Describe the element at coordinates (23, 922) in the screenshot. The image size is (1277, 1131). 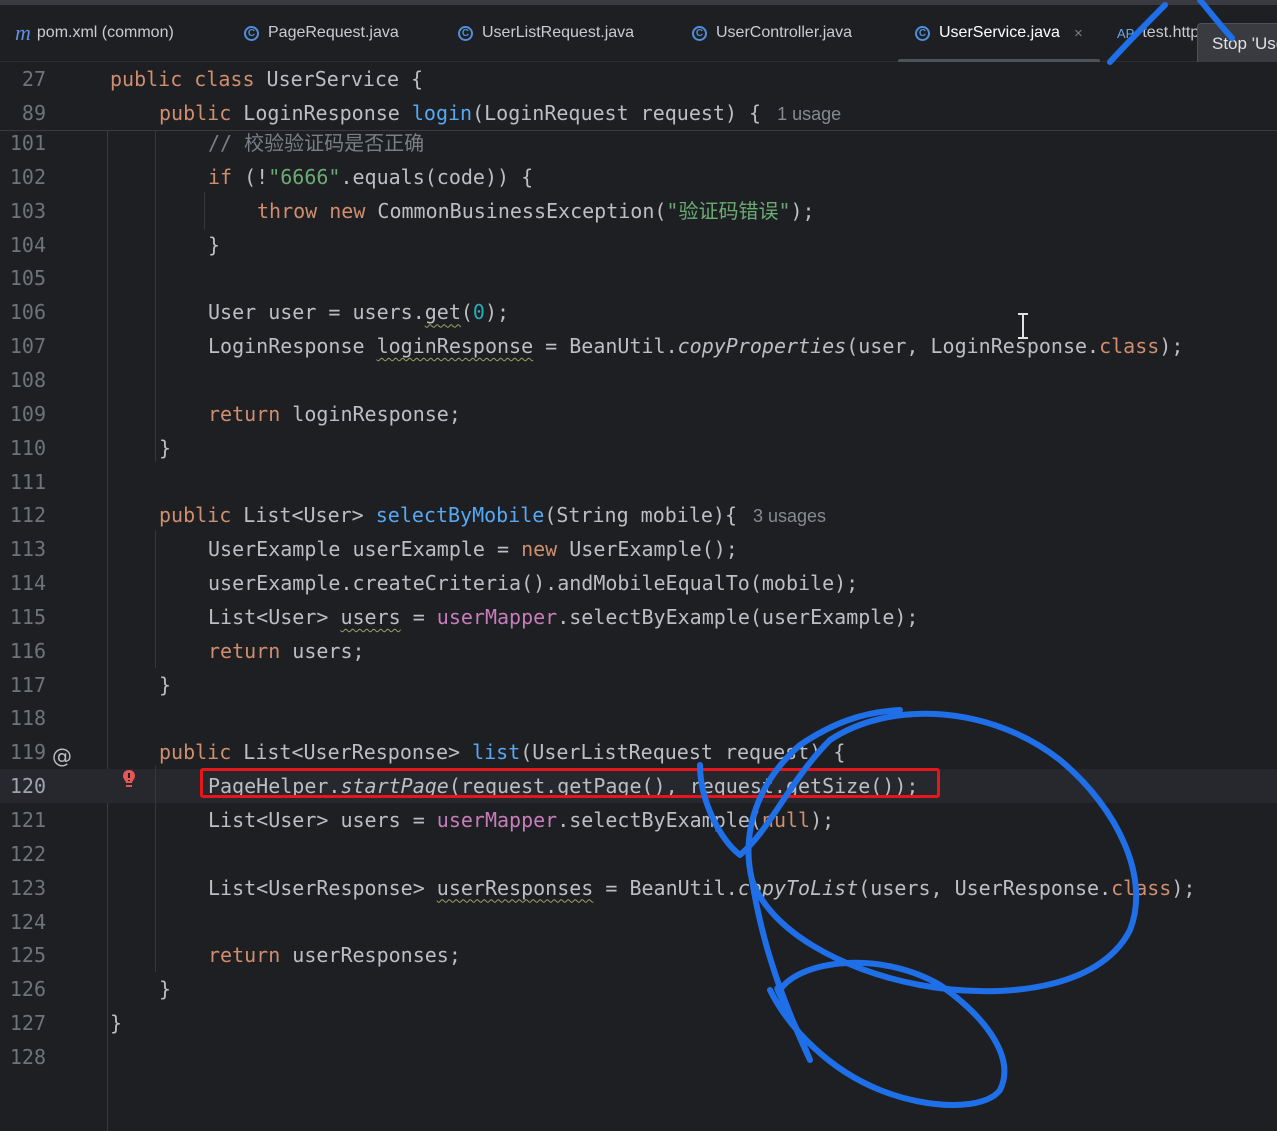
I see `line-number: 124` at that location.